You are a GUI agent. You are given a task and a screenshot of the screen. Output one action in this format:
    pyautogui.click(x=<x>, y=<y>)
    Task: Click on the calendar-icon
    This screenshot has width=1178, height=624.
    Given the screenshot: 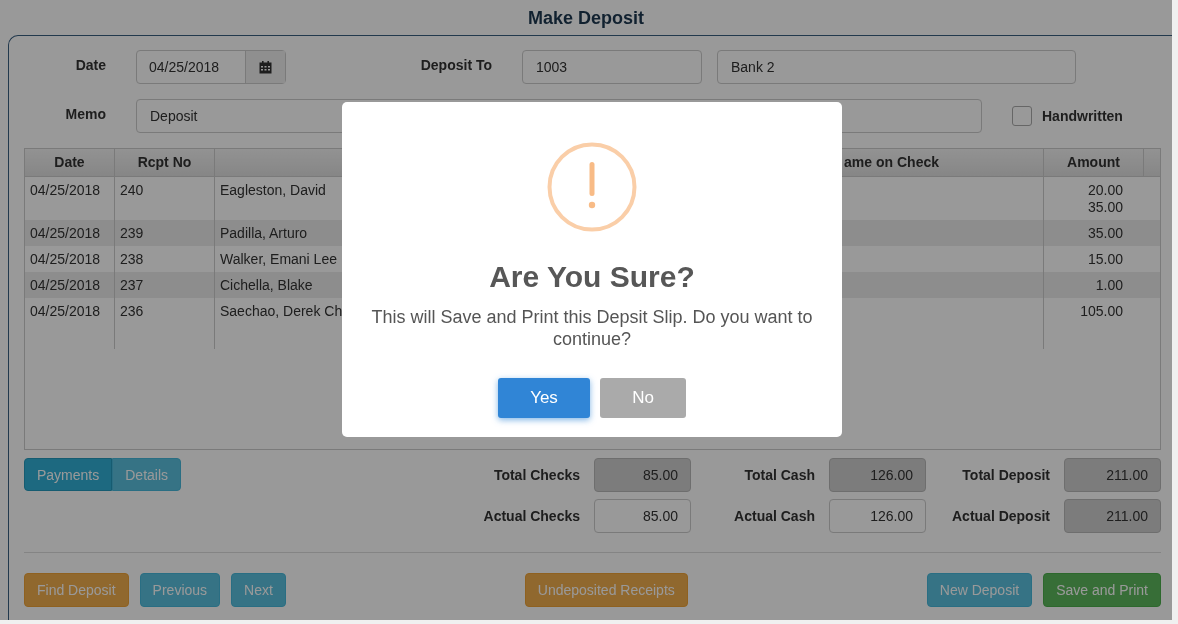 What is the action you would take?
    pyautogui.click(x=265, y=67)
    